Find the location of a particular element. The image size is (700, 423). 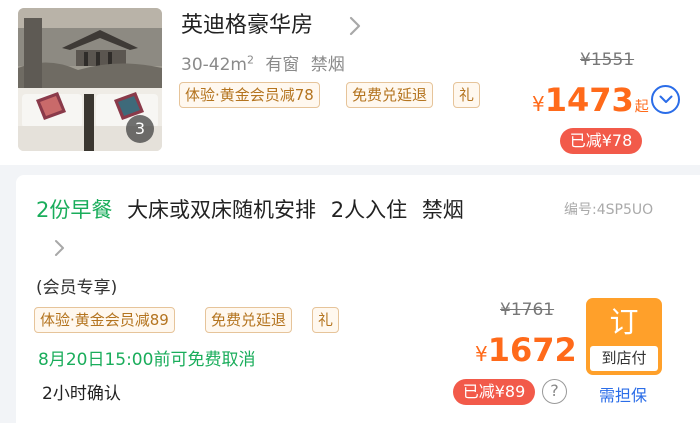

plan-bed: 大床或双床随机安排 is located at coordinates (222, 210).